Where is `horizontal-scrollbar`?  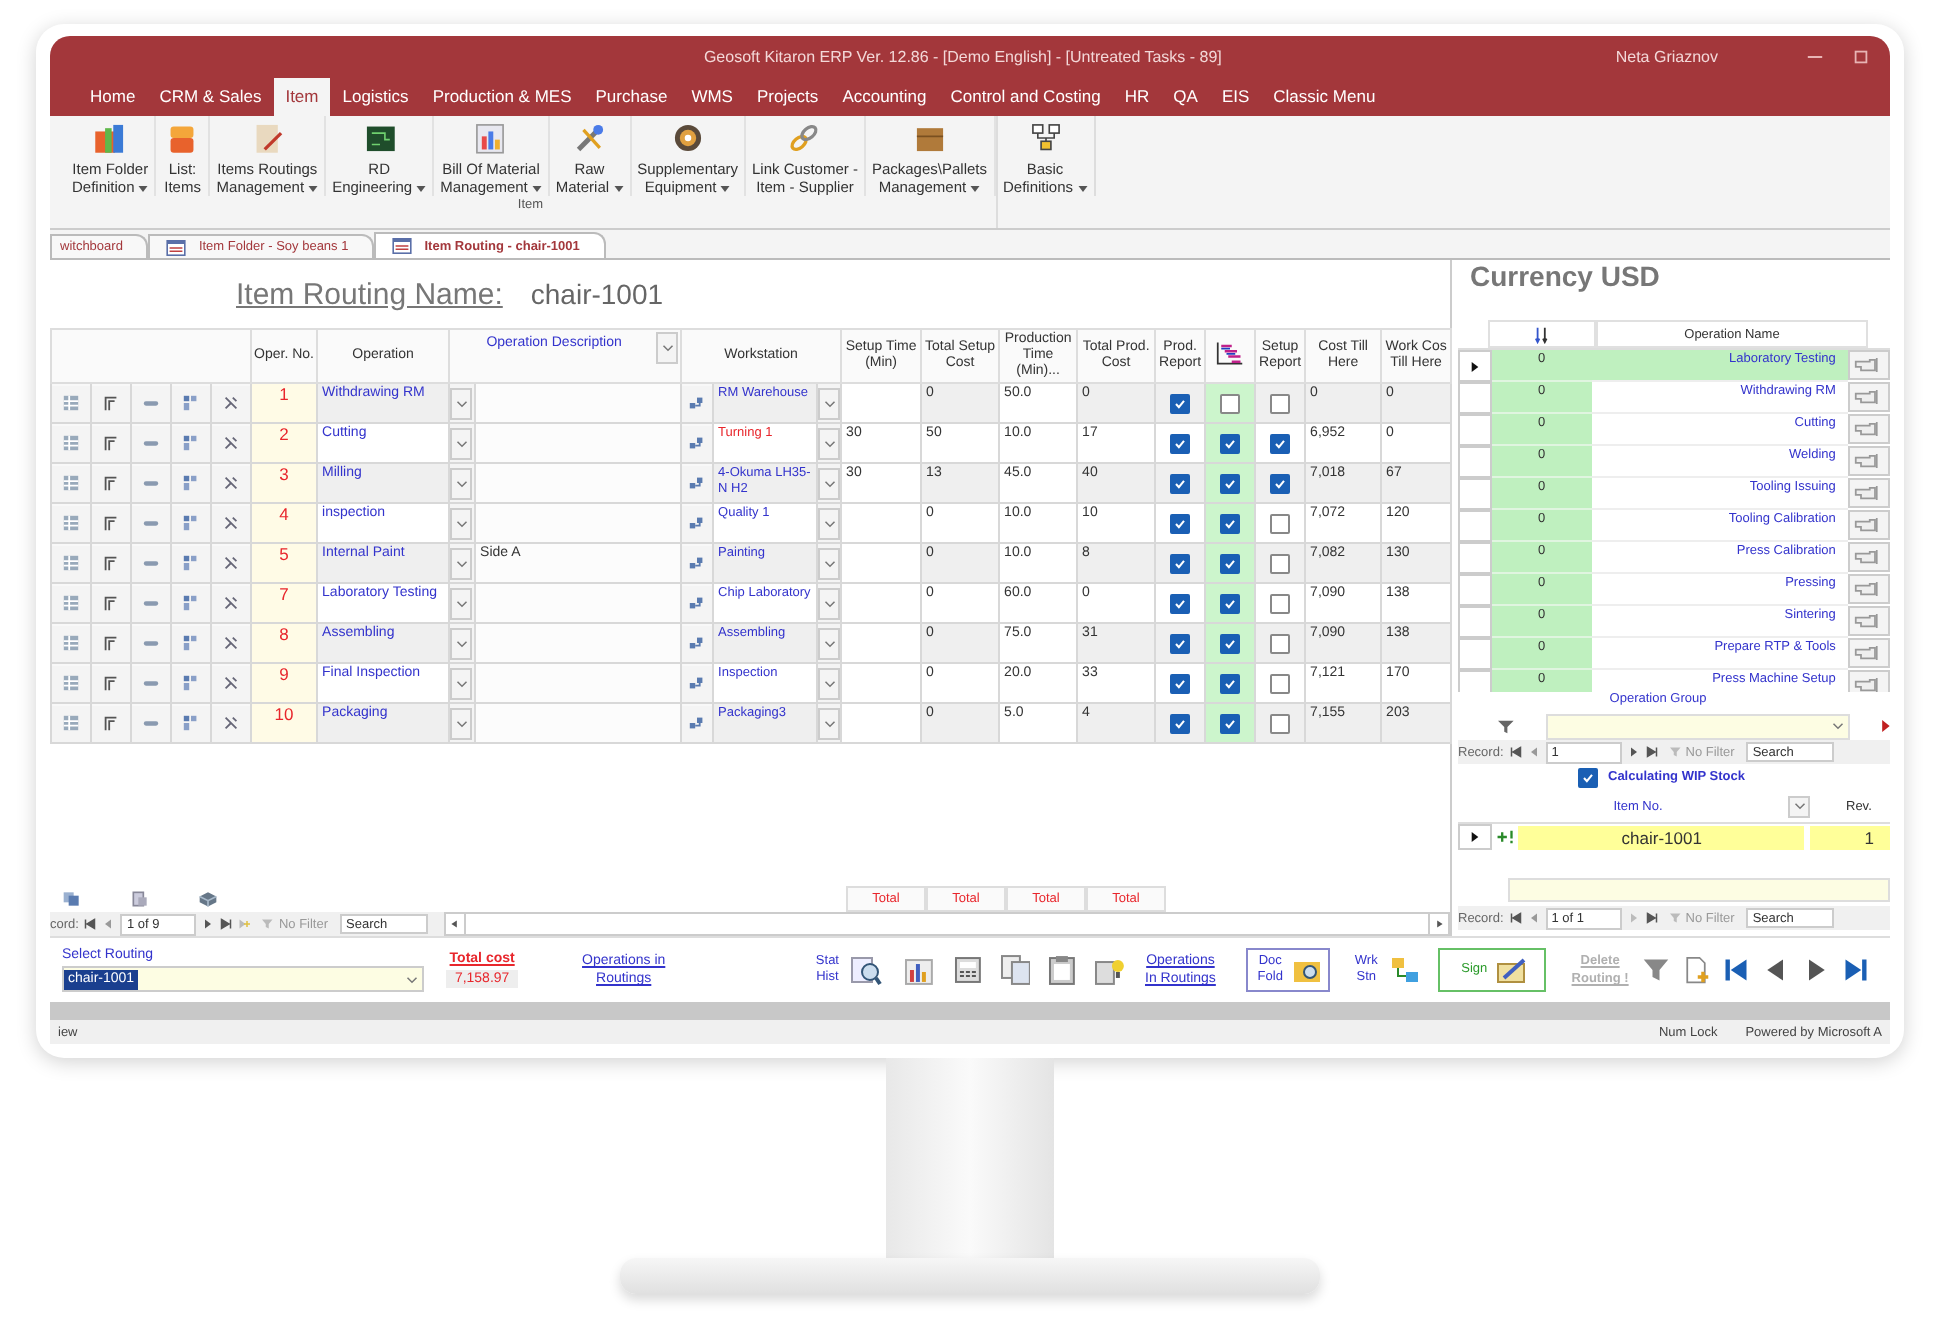 horizontal-scrollbar is located at coordinates (947, 924).